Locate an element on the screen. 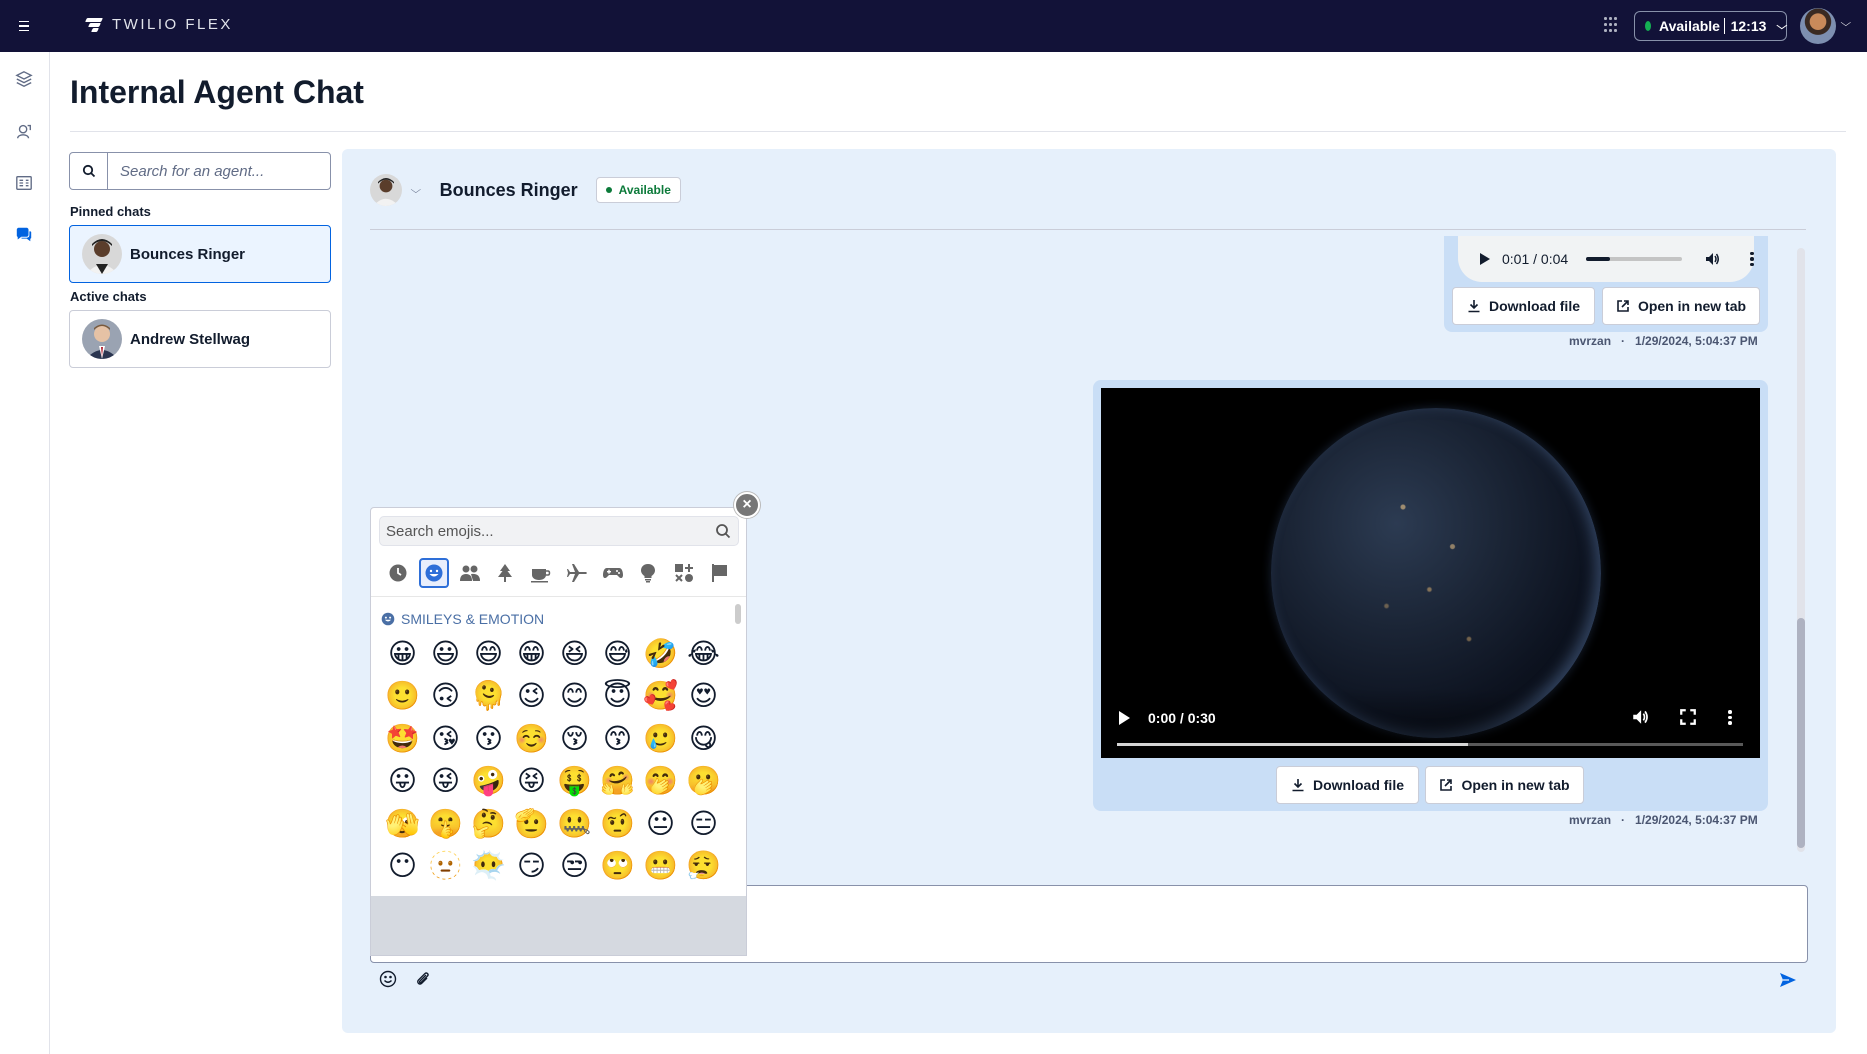  emoji-item: 🤐 is located at coordinates (574, 823).